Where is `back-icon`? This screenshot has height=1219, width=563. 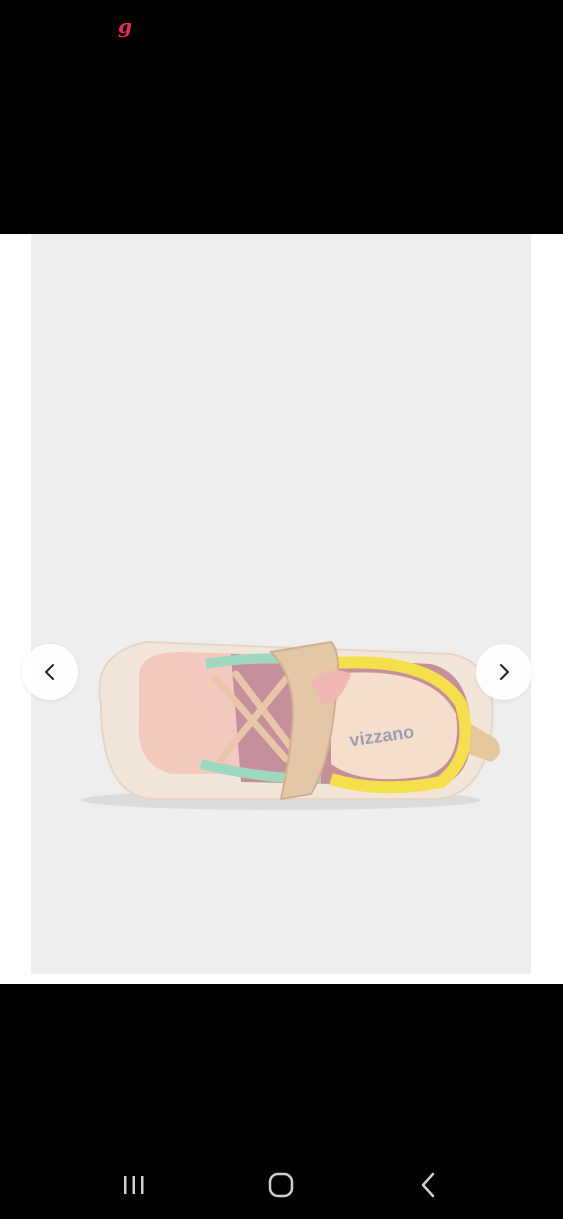 back-icon is located at coordinates (428, 1184).